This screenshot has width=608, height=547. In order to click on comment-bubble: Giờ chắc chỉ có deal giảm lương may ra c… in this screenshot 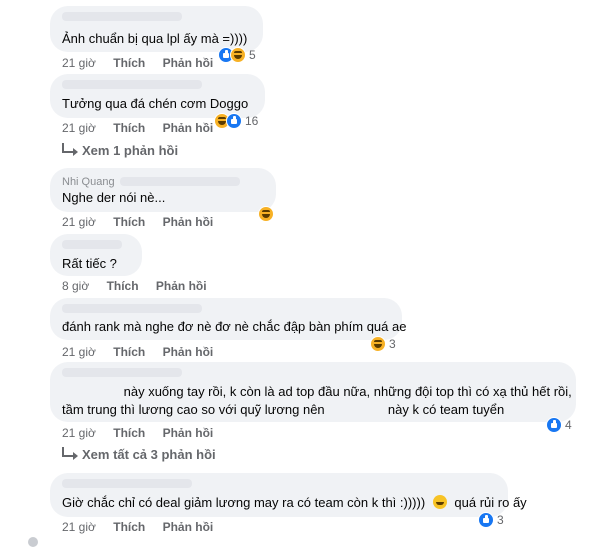, I will do `click(288, 495)`.